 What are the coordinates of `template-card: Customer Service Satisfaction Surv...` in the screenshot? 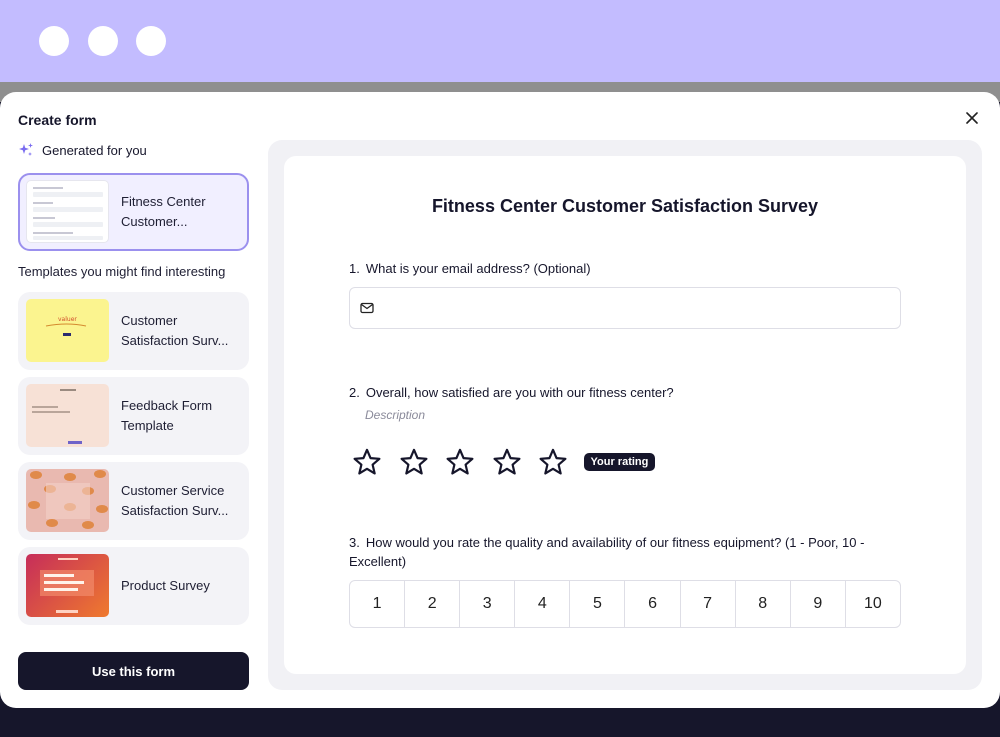 It's located at (133, 501).